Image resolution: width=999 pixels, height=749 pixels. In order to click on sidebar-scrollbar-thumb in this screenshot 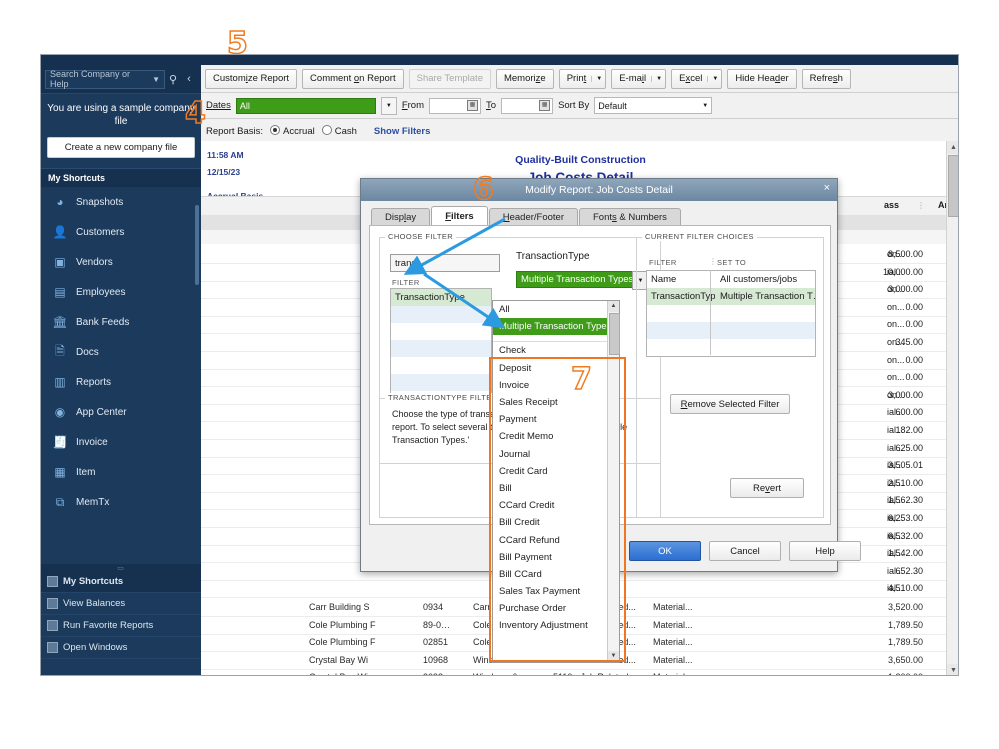, I will do `click(197, 245)`.